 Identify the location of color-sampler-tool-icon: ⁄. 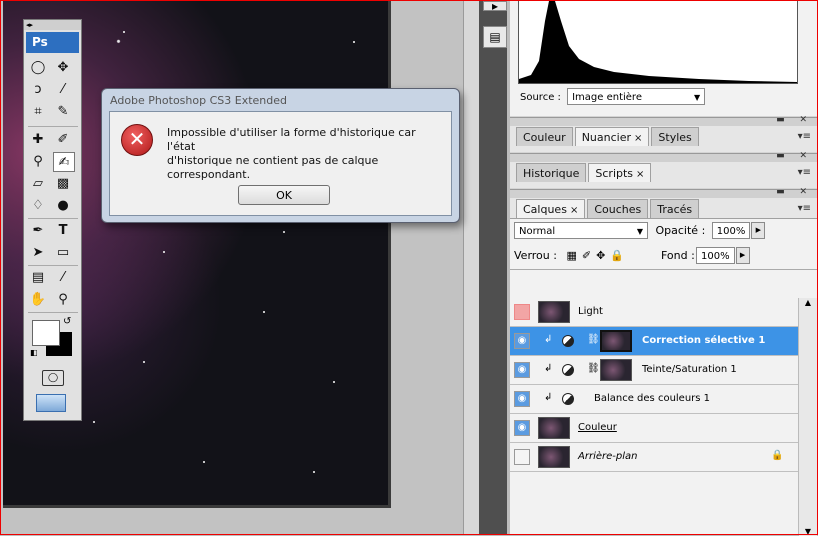
(63, 278).